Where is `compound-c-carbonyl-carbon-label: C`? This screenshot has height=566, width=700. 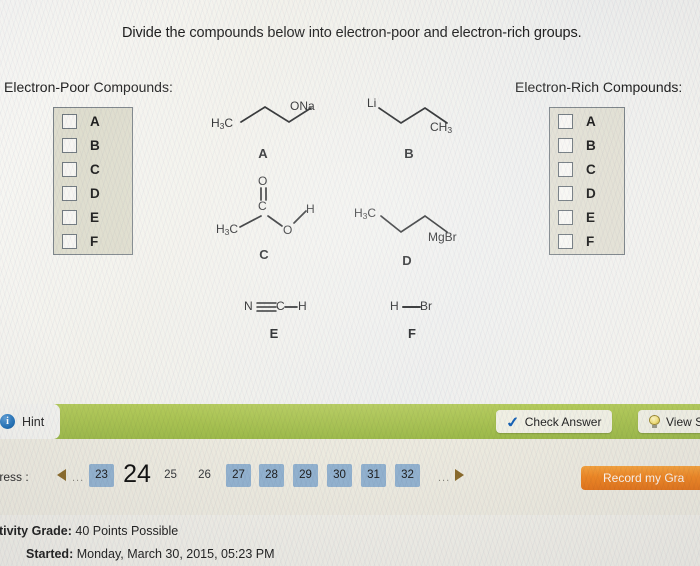 compound-c-carbonyl-carbon-label: C is located at coordinates (262, 206).